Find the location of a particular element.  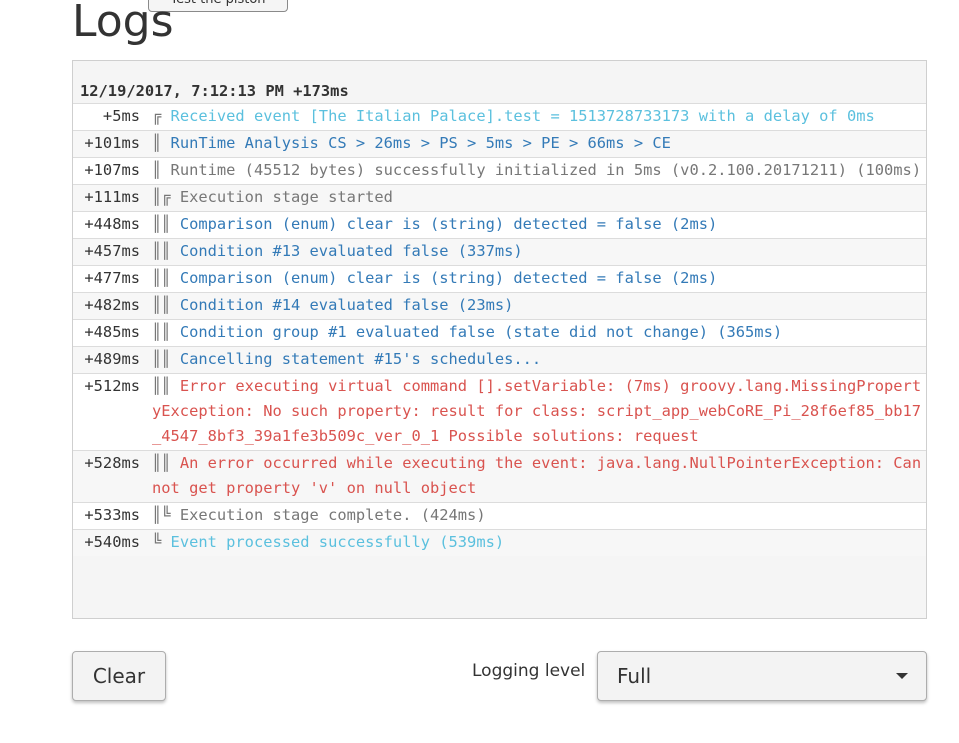

log-time: +457ms is located at coordinates (112, 251).